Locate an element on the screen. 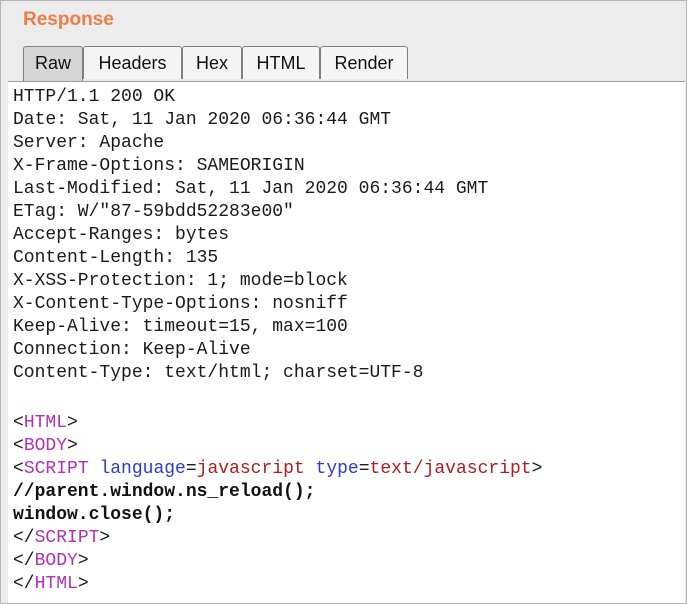 Image resolution: width=687 pixels, height=604 pixels. header-line: Accept-Ranges: bytes is located at coordinates (121, 235).